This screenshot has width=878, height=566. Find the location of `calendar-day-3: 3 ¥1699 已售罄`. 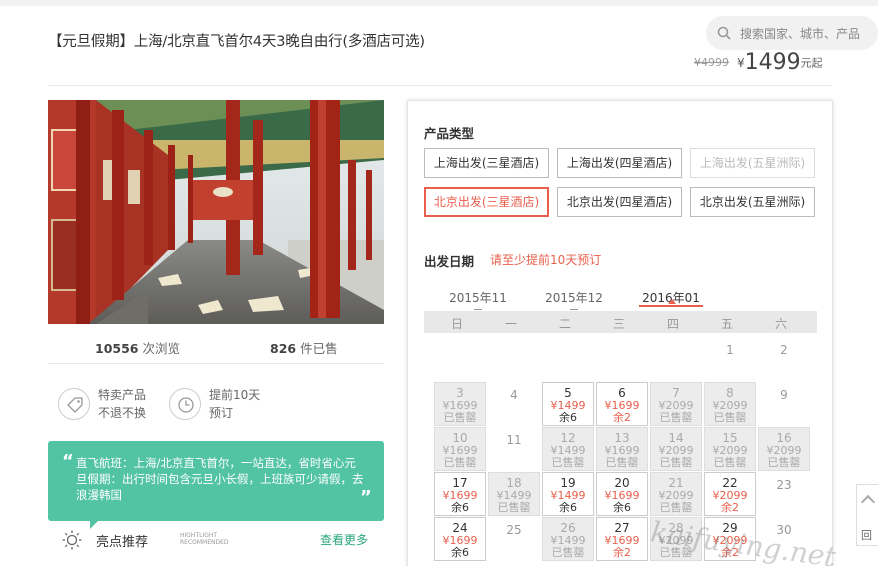

calendar-day-3: 3 ¥1699 已售罄 is located at coordinates (460, 404).